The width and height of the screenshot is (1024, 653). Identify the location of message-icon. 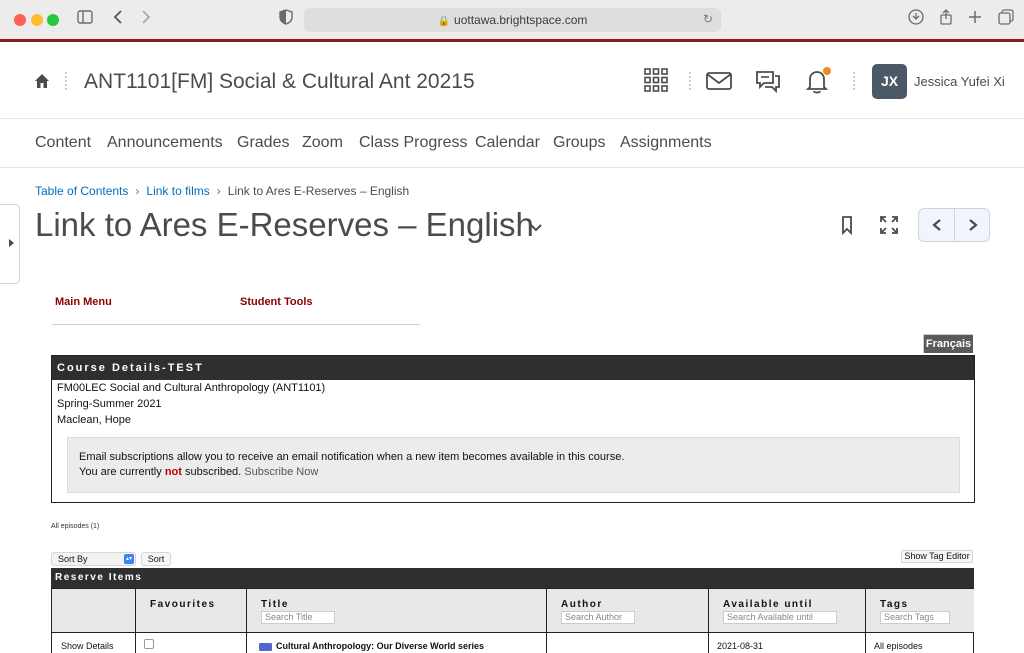
(719, 81).